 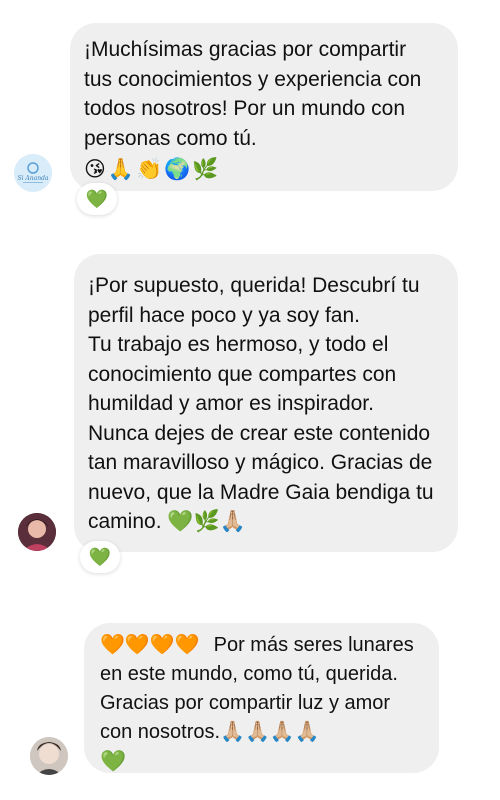 I want to click on message-emojis-1: 😘🙏👏🌍🌿, so click(x=152, y=169).